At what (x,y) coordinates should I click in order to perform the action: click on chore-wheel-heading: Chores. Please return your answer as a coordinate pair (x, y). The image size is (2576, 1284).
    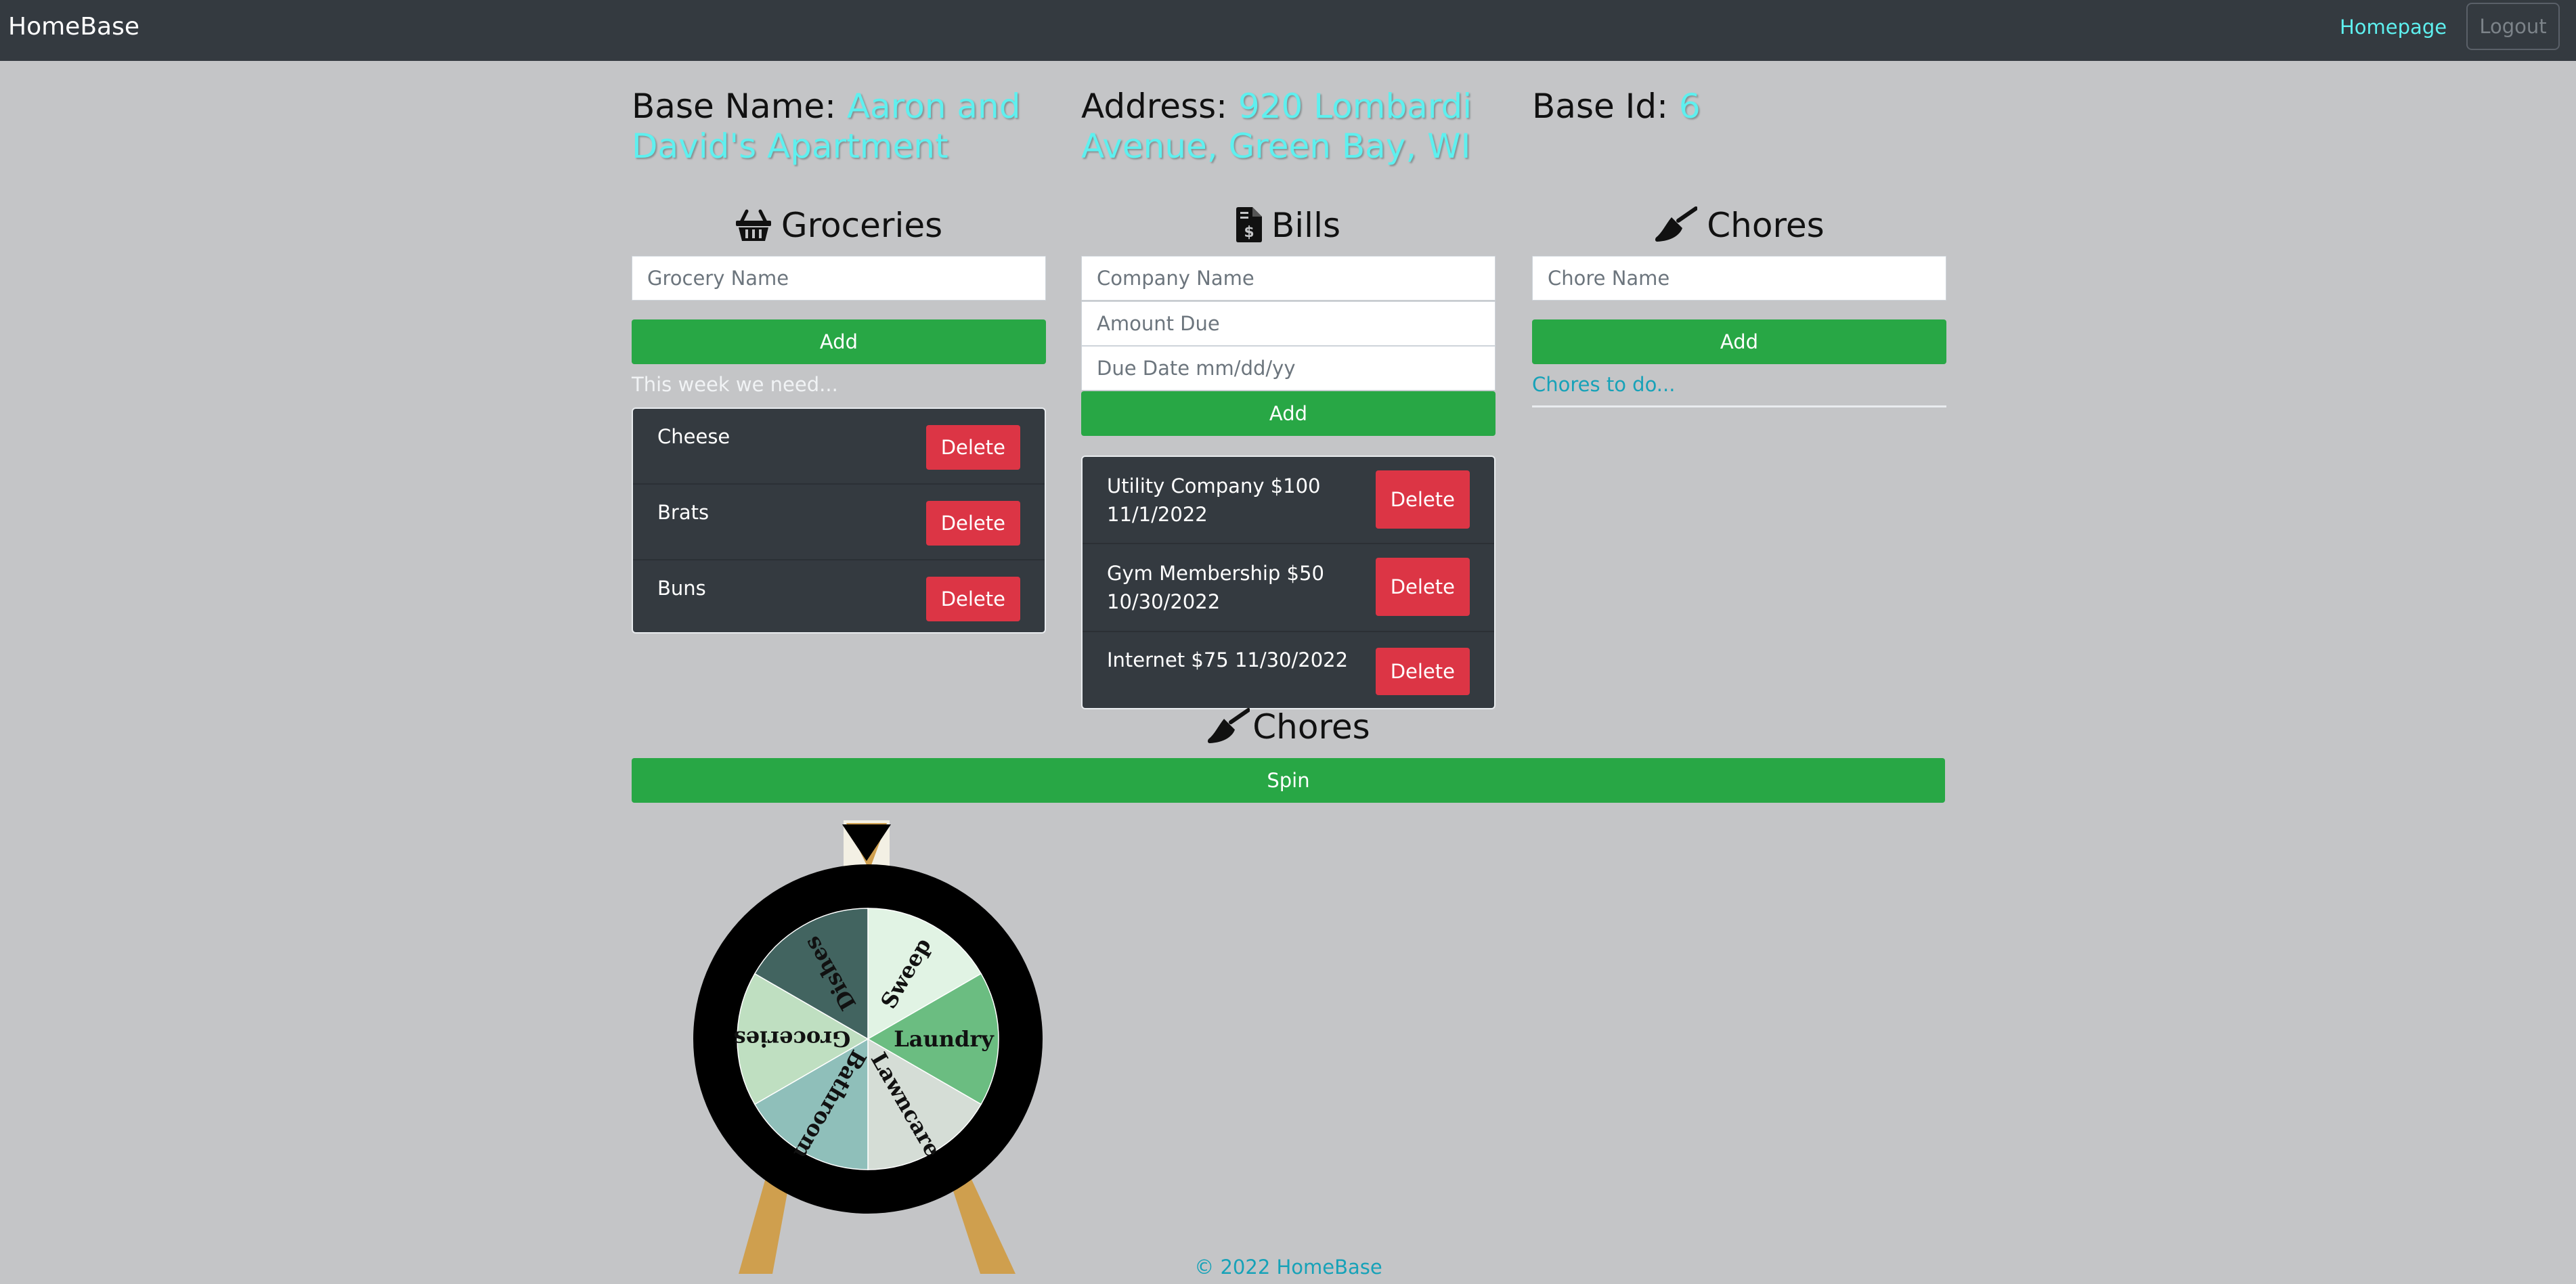
    Looking at the image, I should click on (1288, 727).